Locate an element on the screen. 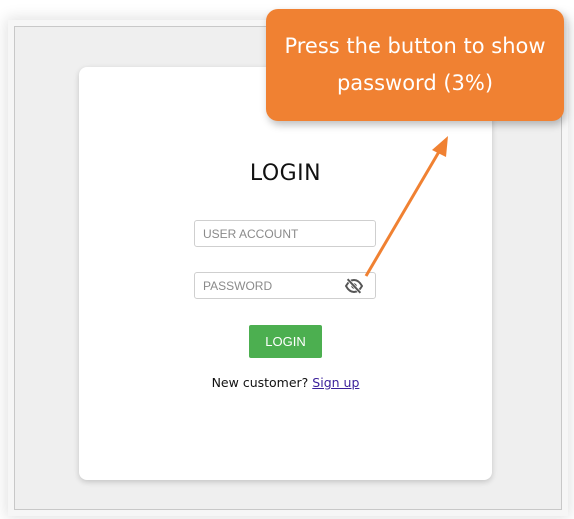 The width and height of the screenshot is (574, 519). eye-slash-icon-graphic is located at coordinates (354, 286).